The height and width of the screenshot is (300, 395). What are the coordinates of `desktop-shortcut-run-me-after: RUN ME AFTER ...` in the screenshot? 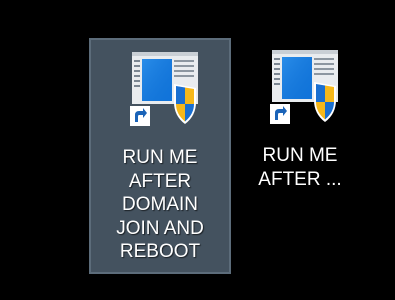 It's located at (300, 114).